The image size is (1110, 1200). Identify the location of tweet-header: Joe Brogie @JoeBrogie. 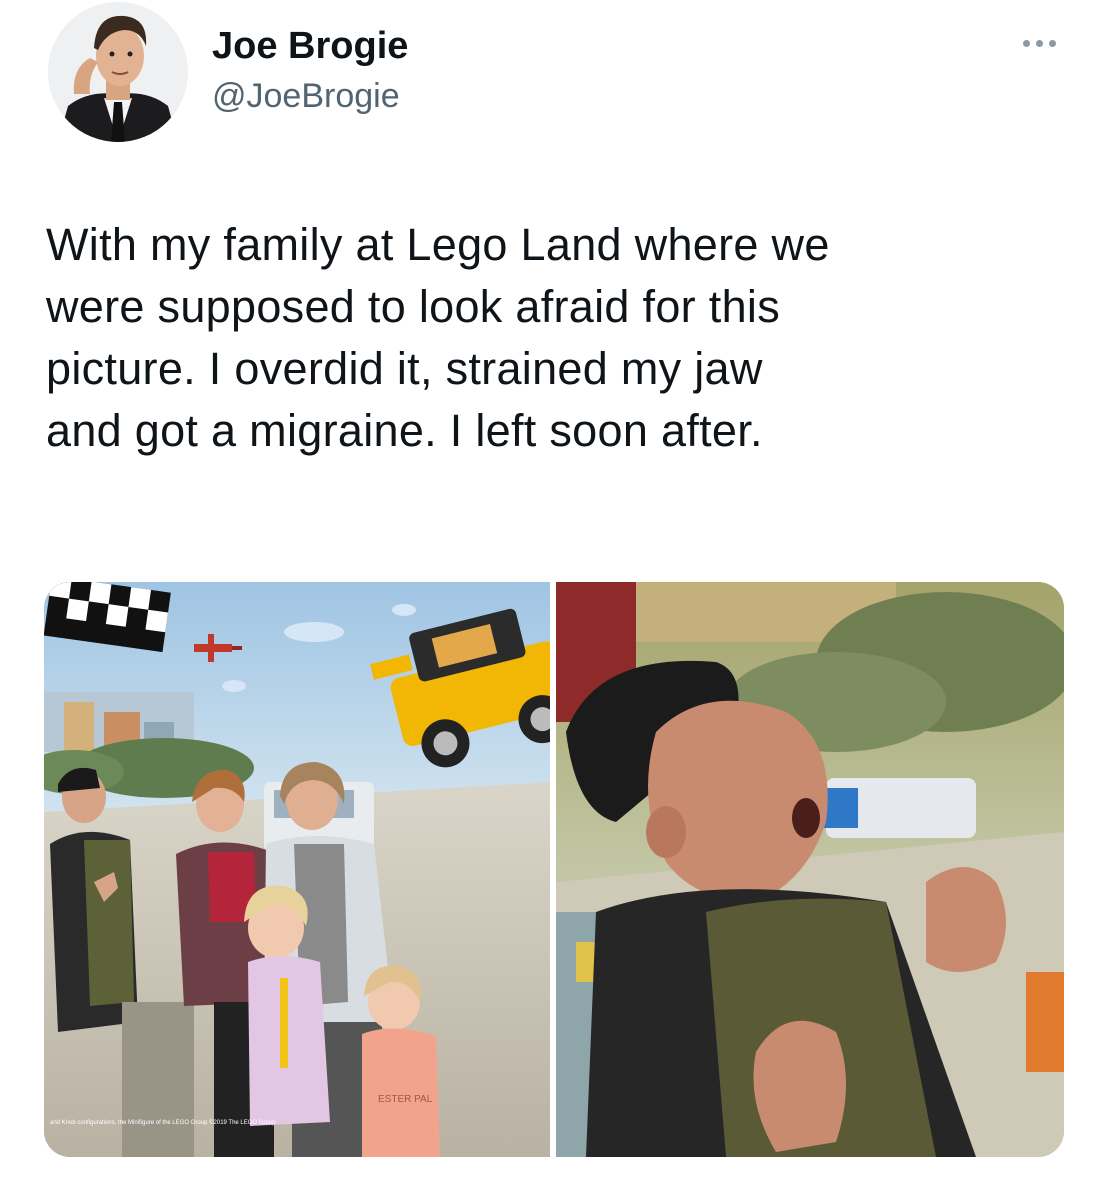
(558, 75).